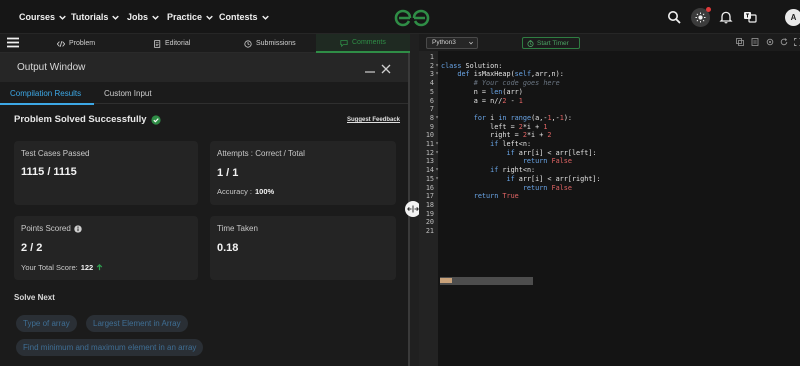 The height and width of the screenshot is (366, 800). Describe the element at coordinates (185, 17) in the screenshot. I see `nav-practice-label: Practice` at that location.